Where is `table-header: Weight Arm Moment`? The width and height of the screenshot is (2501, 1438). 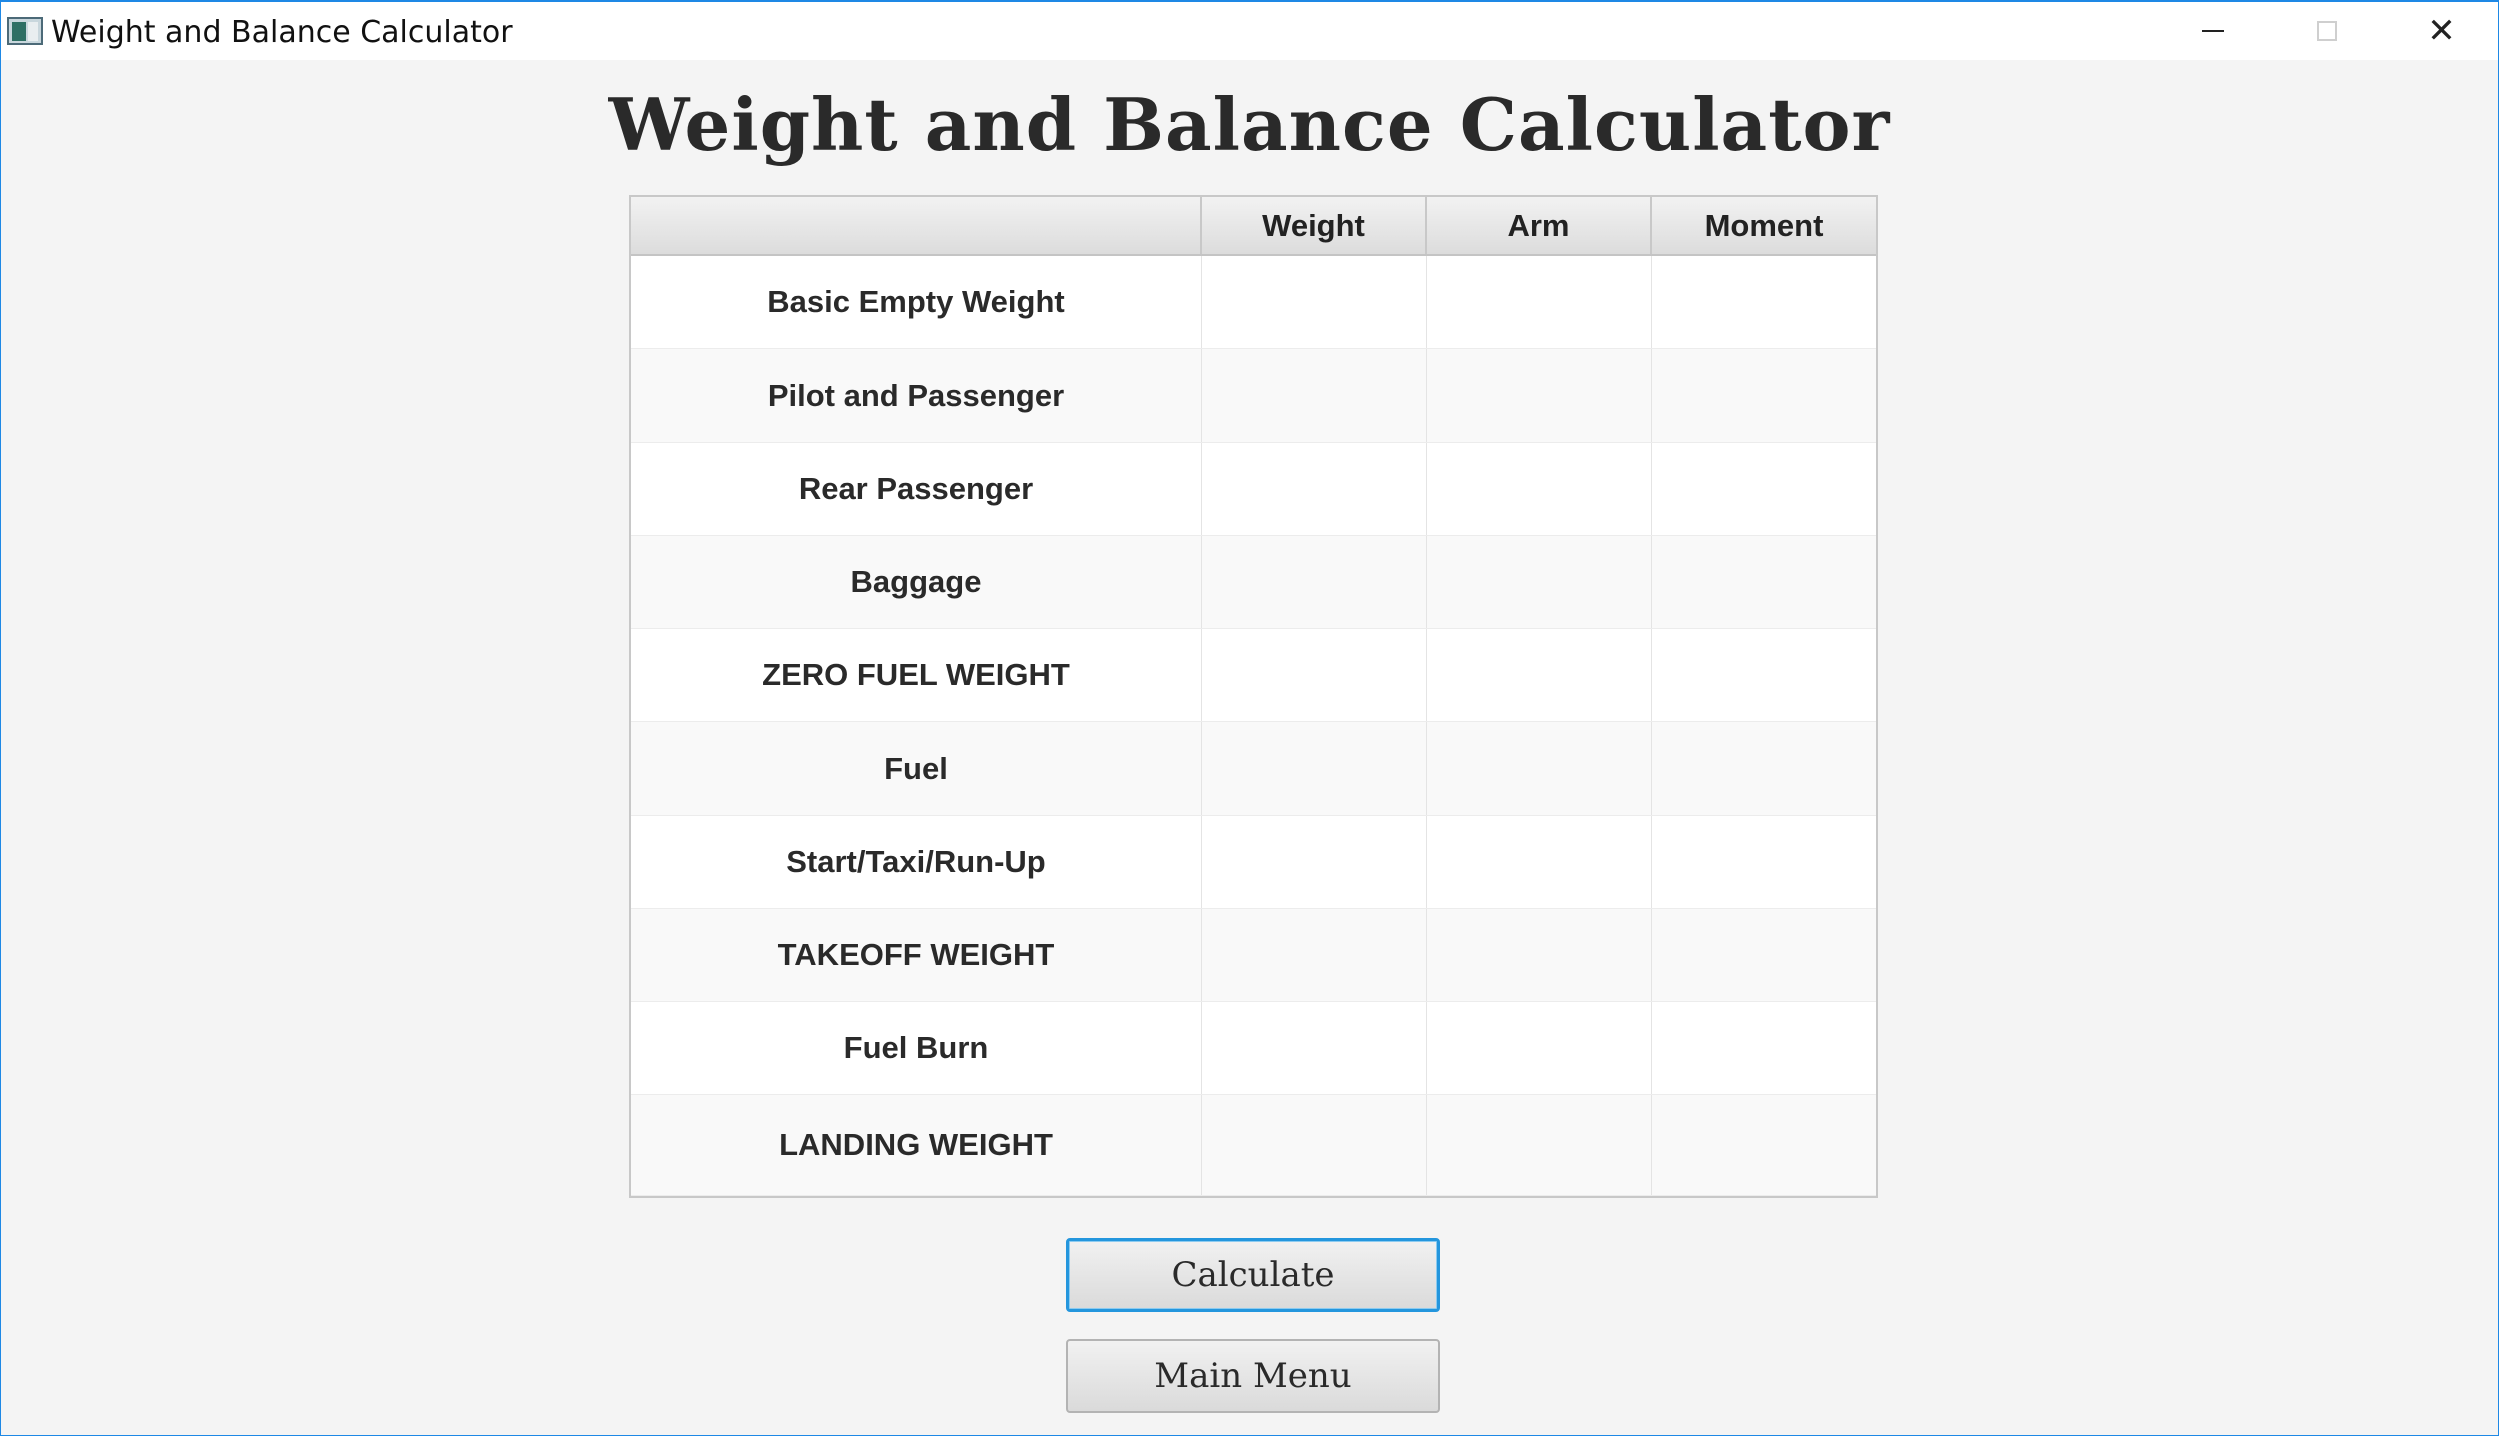
table-header: Weight Arm Moment is located at coordinates (1253, 226).